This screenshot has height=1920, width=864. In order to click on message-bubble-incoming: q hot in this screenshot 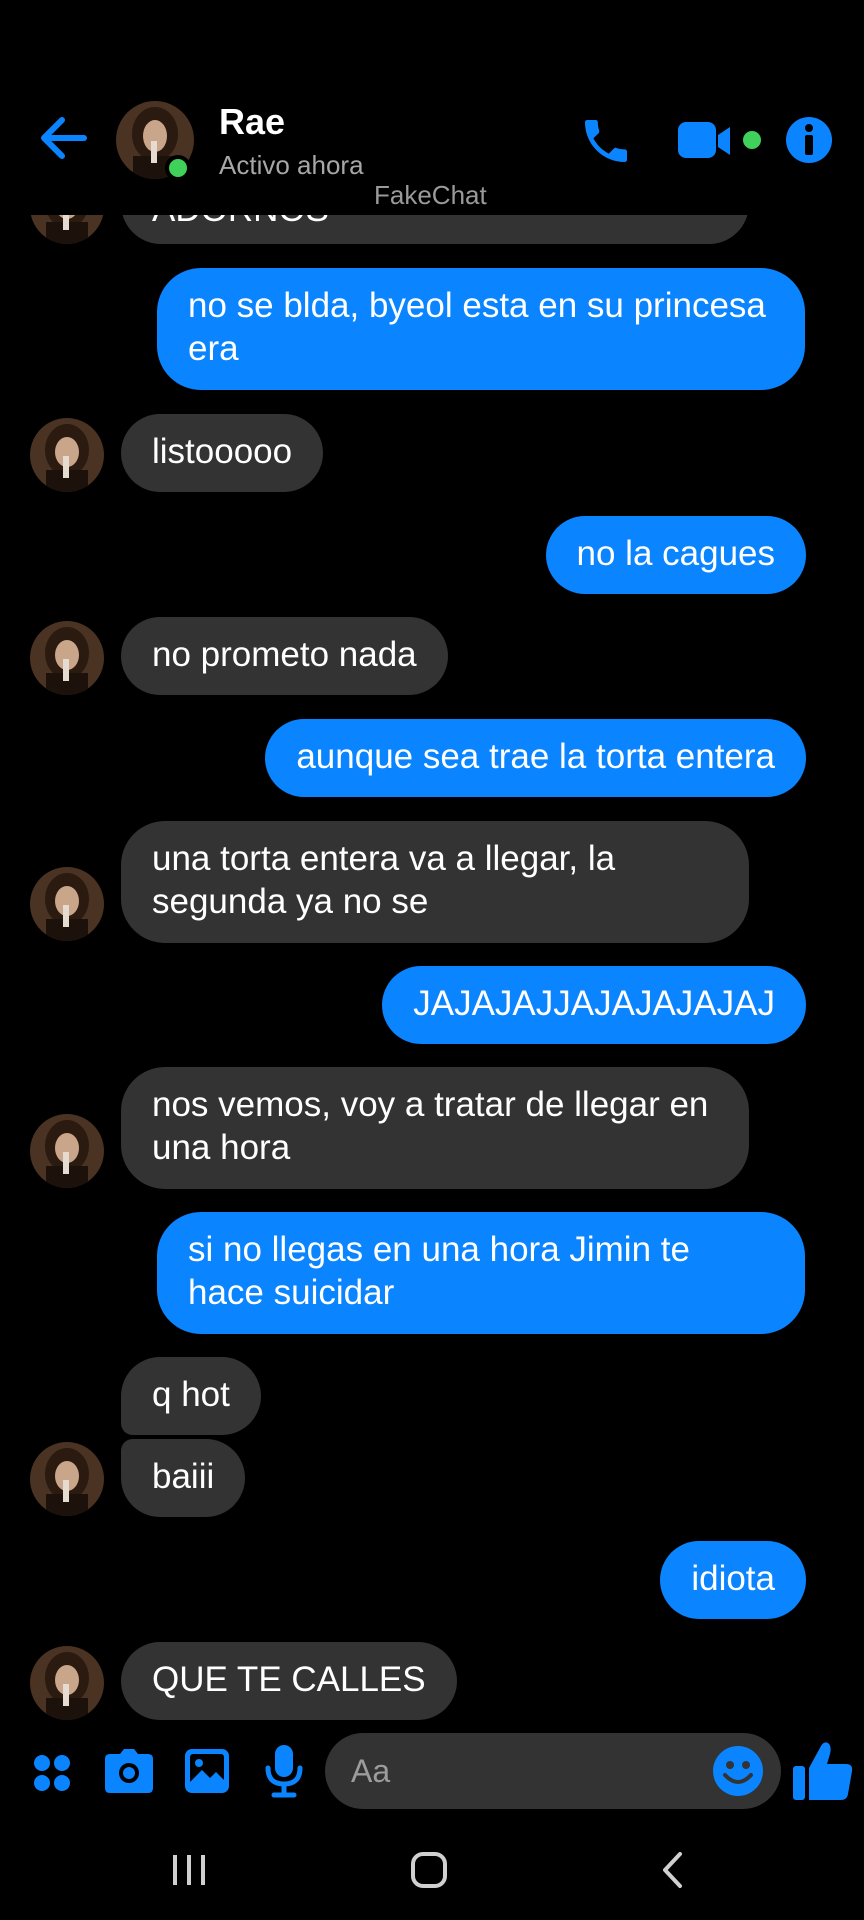, I will do `click(191, 1396)`.